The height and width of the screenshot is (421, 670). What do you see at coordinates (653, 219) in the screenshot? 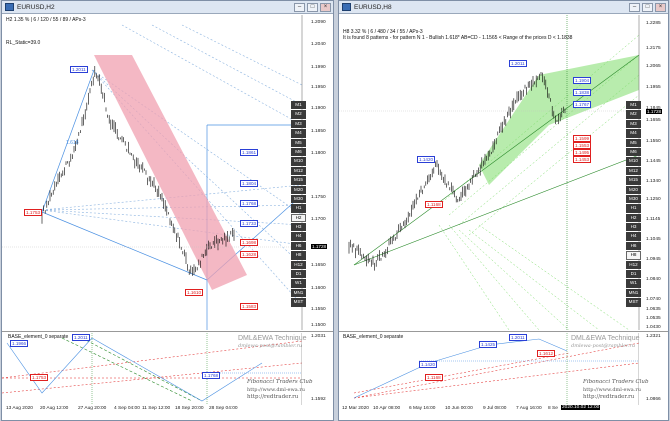
I see `price-tick: 1.1145` at bounding box center [653, 219].